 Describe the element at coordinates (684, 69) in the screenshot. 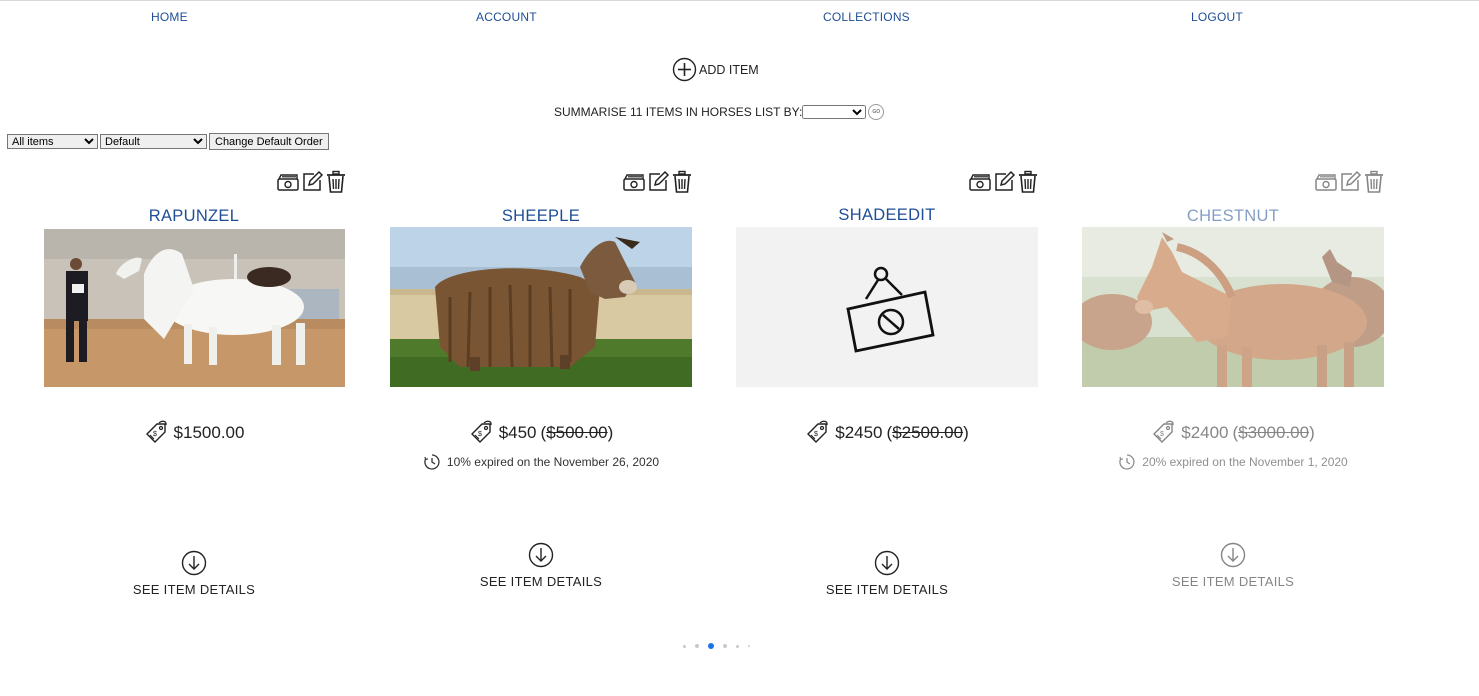

I see `plus-circle-icon` at that location.